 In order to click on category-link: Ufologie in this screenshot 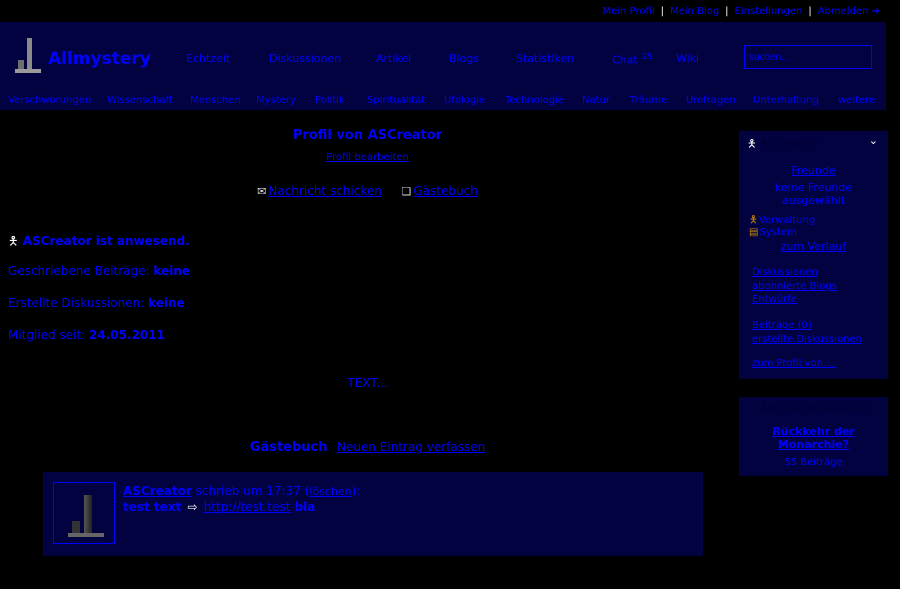, I will do `click(464, 100)`.